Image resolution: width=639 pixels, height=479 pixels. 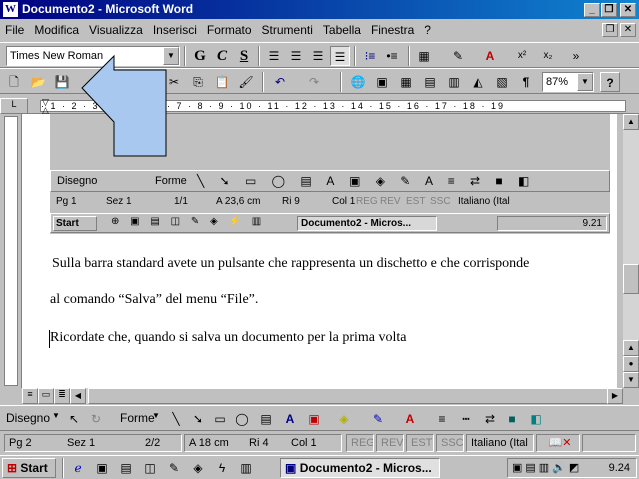 What do you see at coordinates (314, 82) in the screenshot?
I see `redo-icon: ↷` at bounding box center [314, 82].